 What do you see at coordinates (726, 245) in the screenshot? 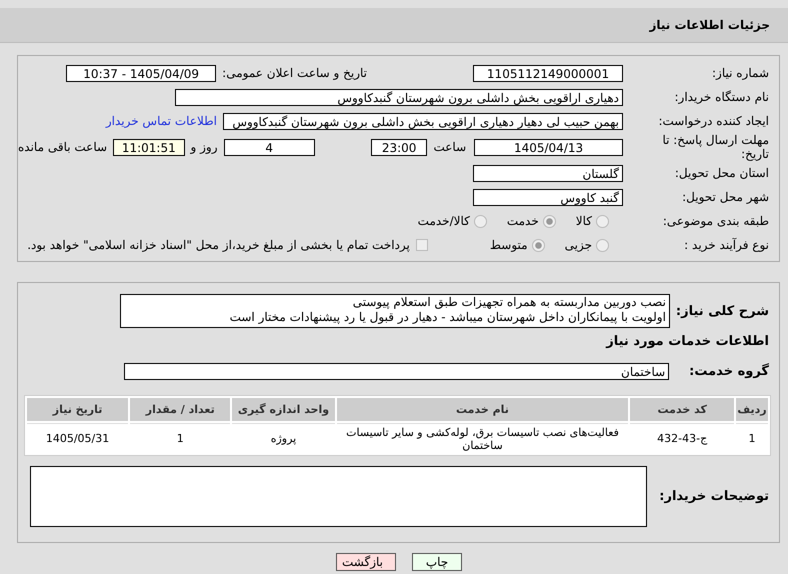
I see `field-label: نوع فرآیند خرید :` at bounding box center [726, 245].